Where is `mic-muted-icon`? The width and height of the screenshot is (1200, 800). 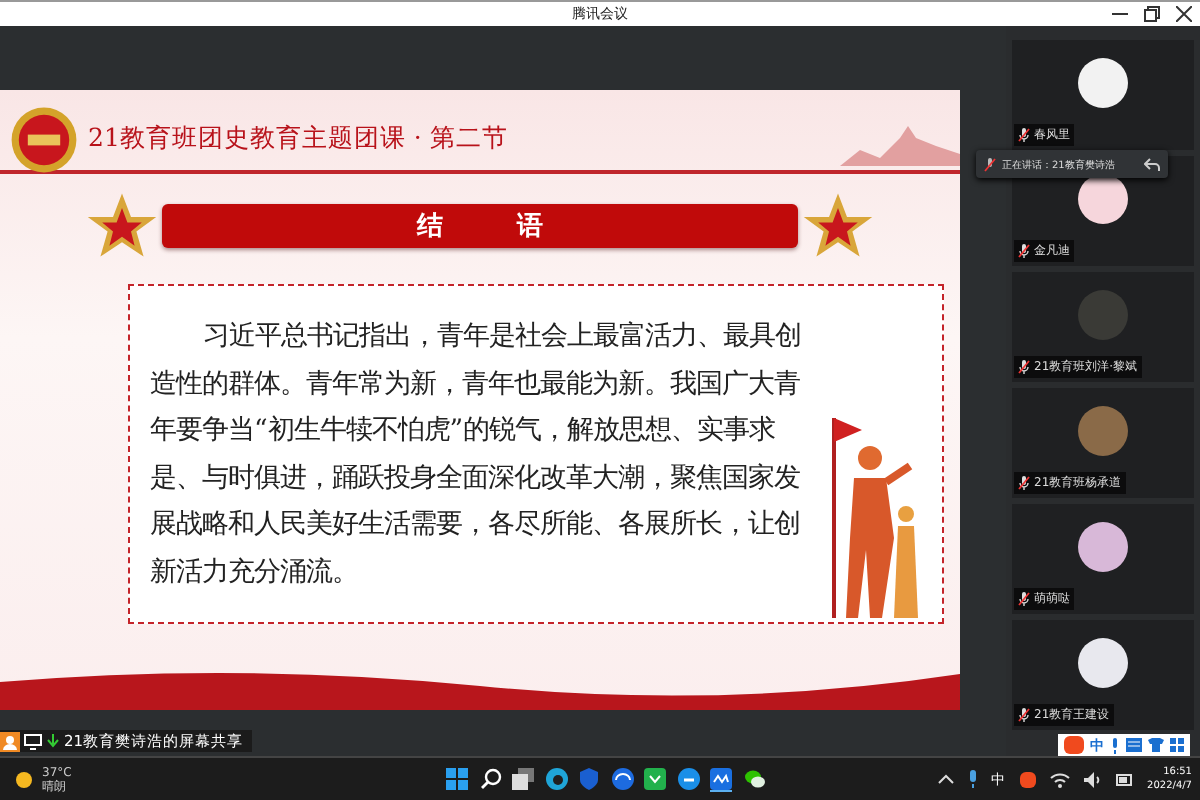
mic-muted-icon is located at coordinates (990, 164).